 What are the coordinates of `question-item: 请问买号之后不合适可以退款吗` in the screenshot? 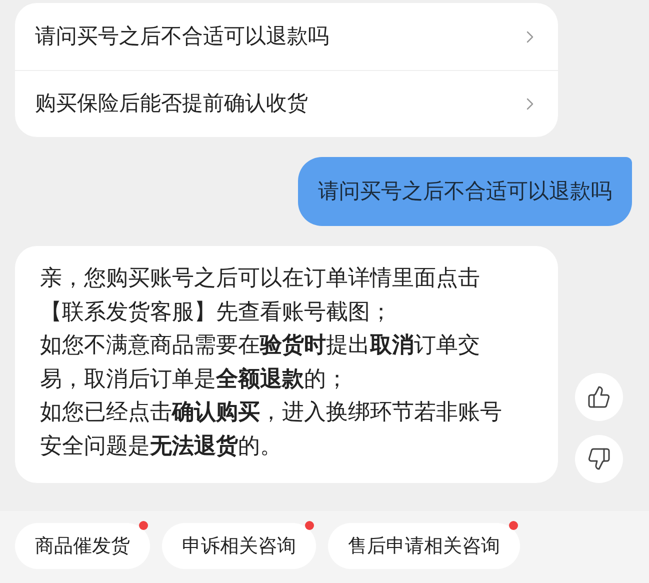 It's located at (286, 36).